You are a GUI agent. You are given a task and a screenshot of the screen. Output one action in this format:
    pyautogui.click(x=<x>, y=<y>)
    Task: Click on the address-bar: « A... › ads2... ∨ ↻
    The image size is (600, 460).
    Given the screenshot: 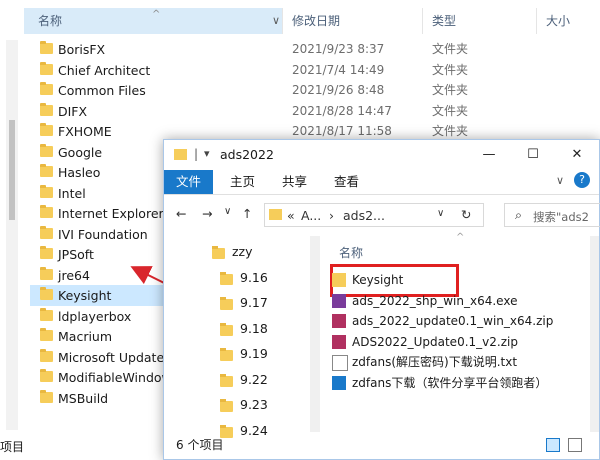 What is the action you would take?
    pyautogui.click(x=374, y=215)
    